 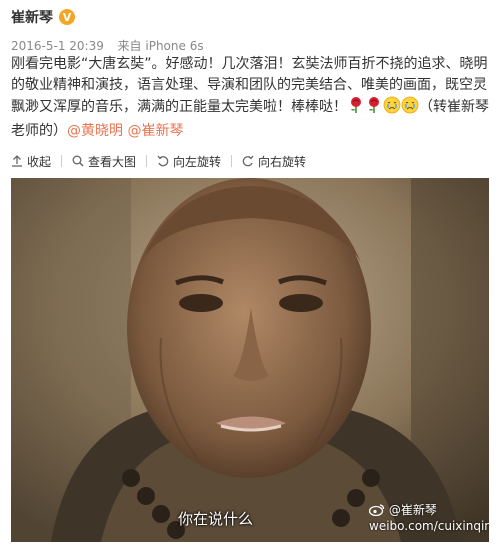 I want to click on weibo-watermark: @崔新琴 weibo.com/cuixinqin, so click(x=428, y=518).